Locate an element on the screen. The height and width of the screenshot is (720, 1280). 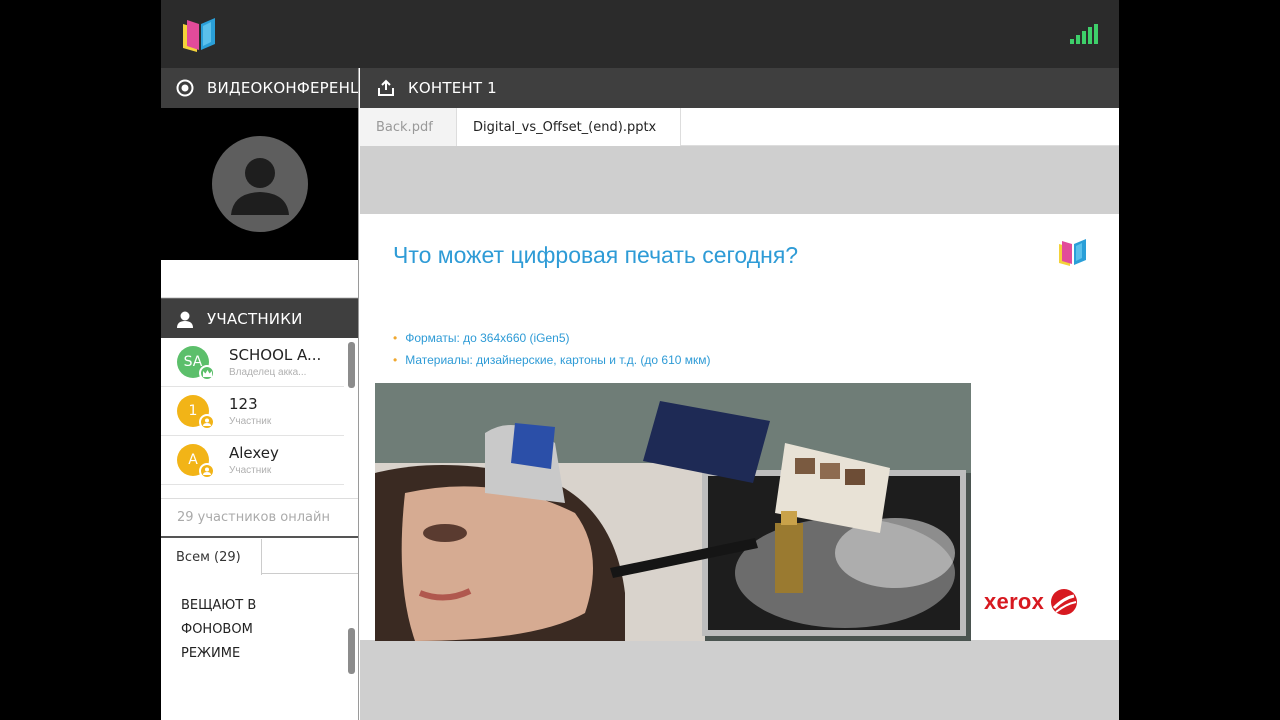
person-icon is located at coordinates (185, 319).